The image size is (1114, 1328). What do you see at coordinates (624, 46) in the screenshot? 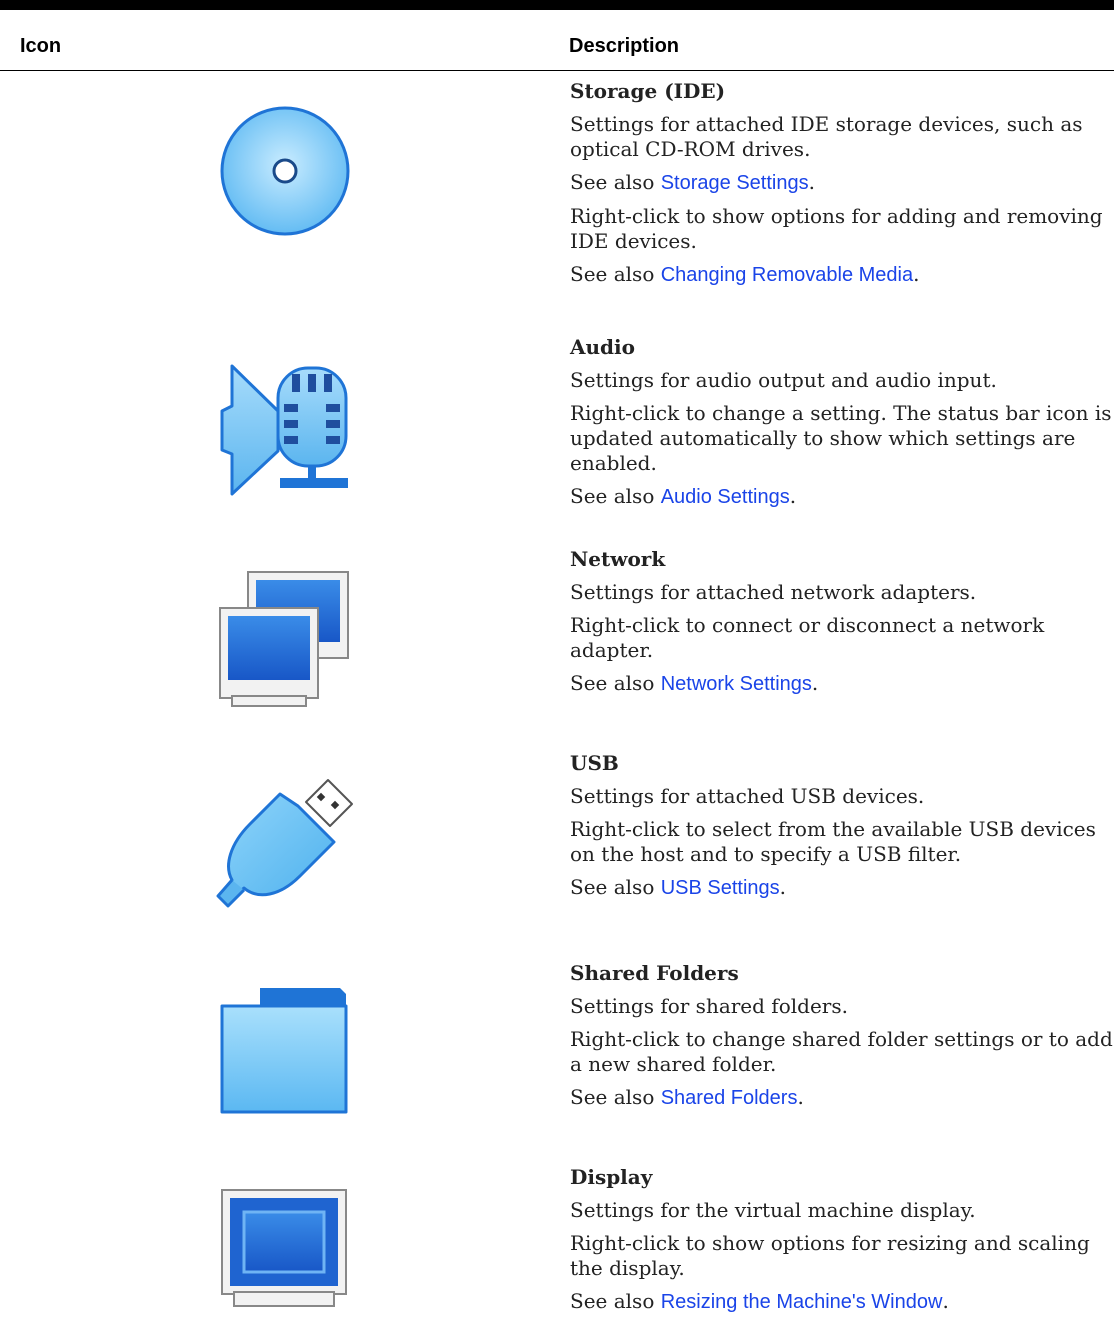
I see `column-header-description: Description` at bounding box center [624, 46].